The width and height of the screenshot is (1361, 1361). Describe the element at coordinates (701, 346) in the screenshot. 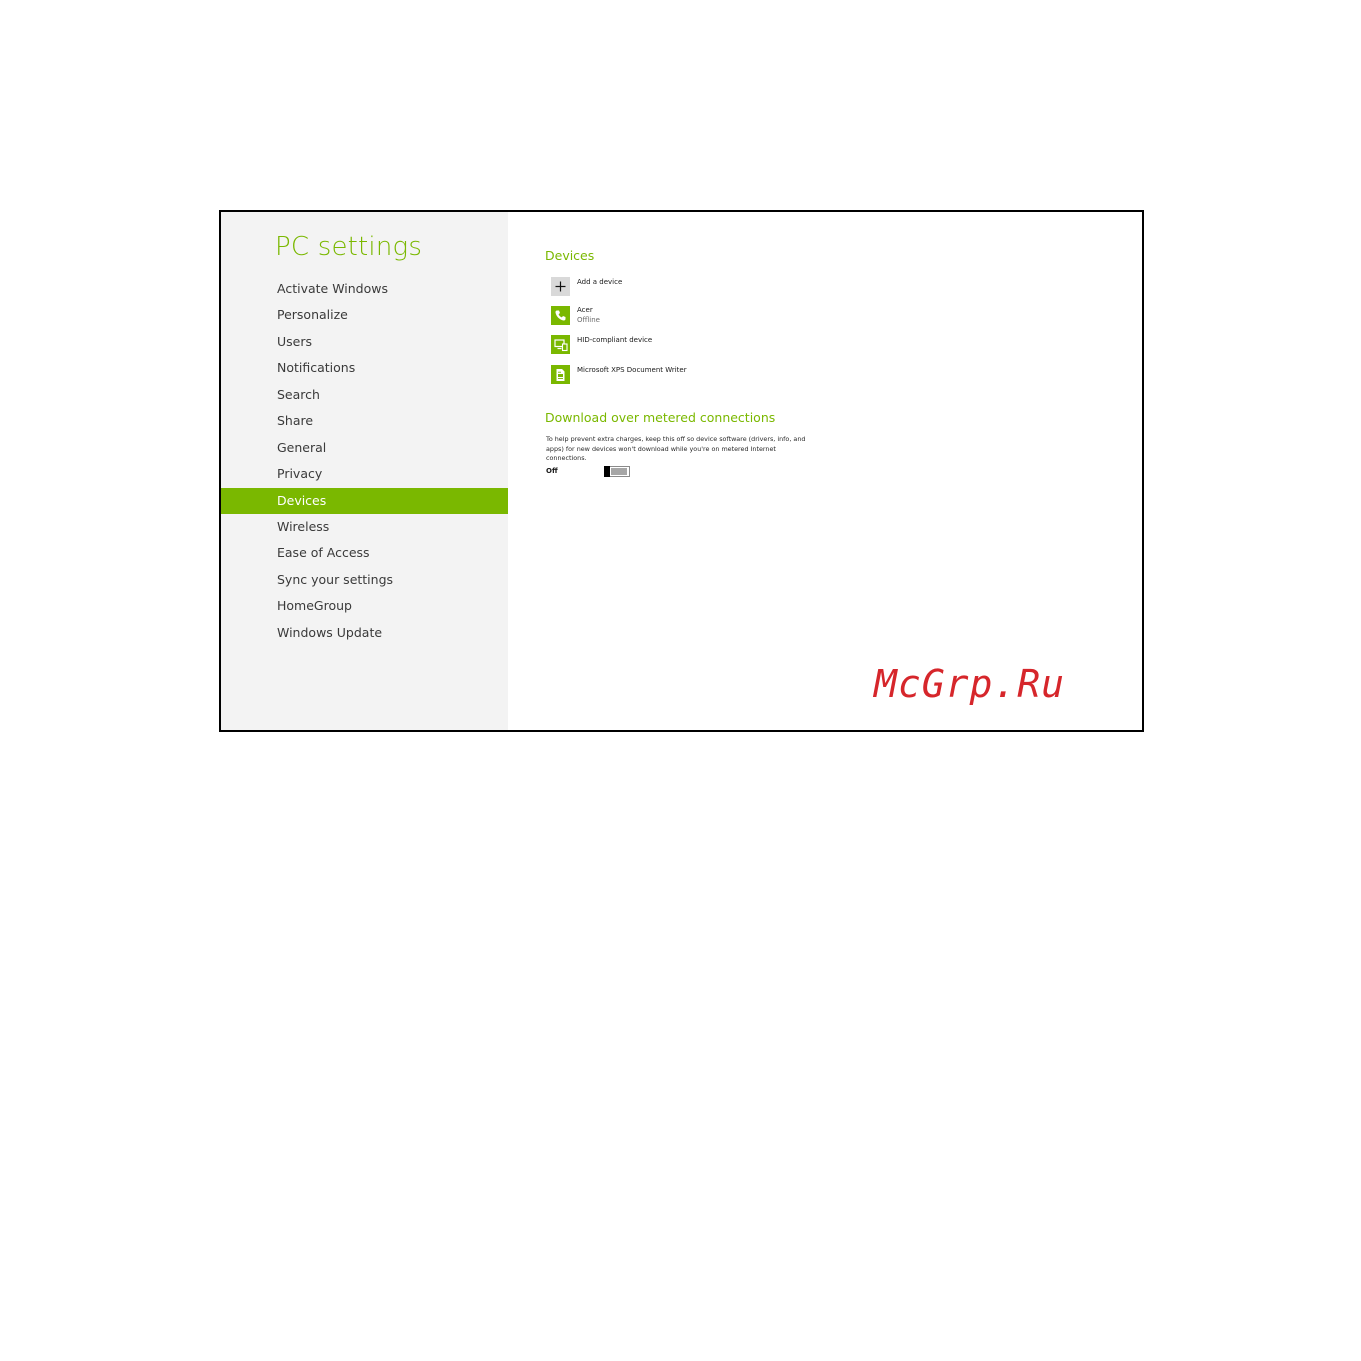

I see `device-item-hid: HID-compliant device` at that location.